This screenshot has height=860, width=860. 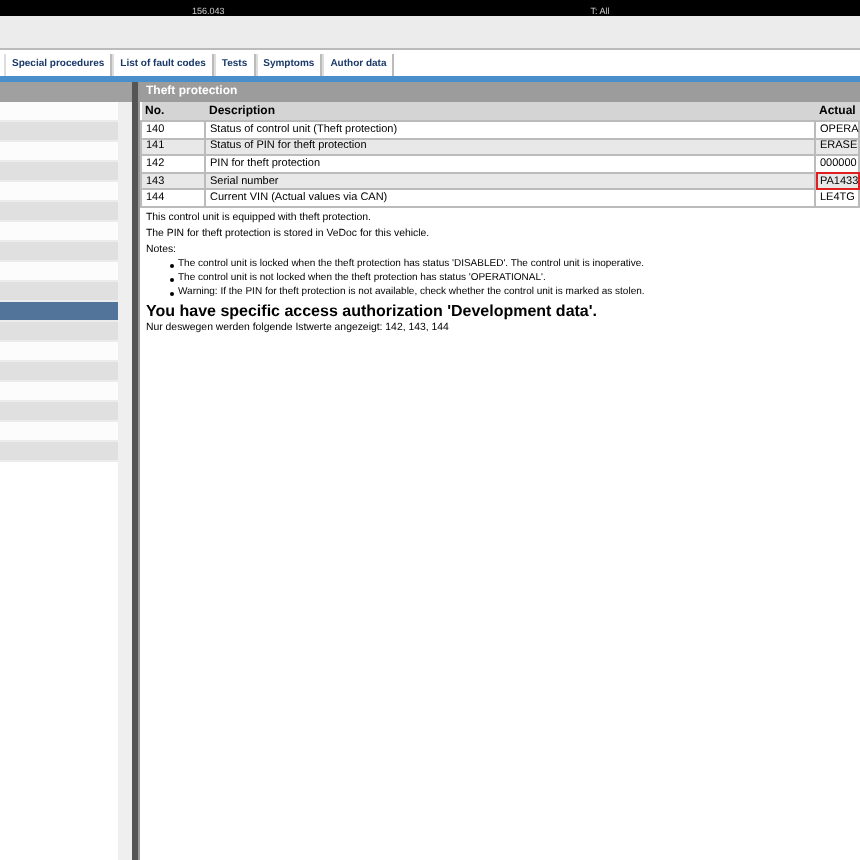 I want to click on sidebar-item, so click(x=59, y=312).